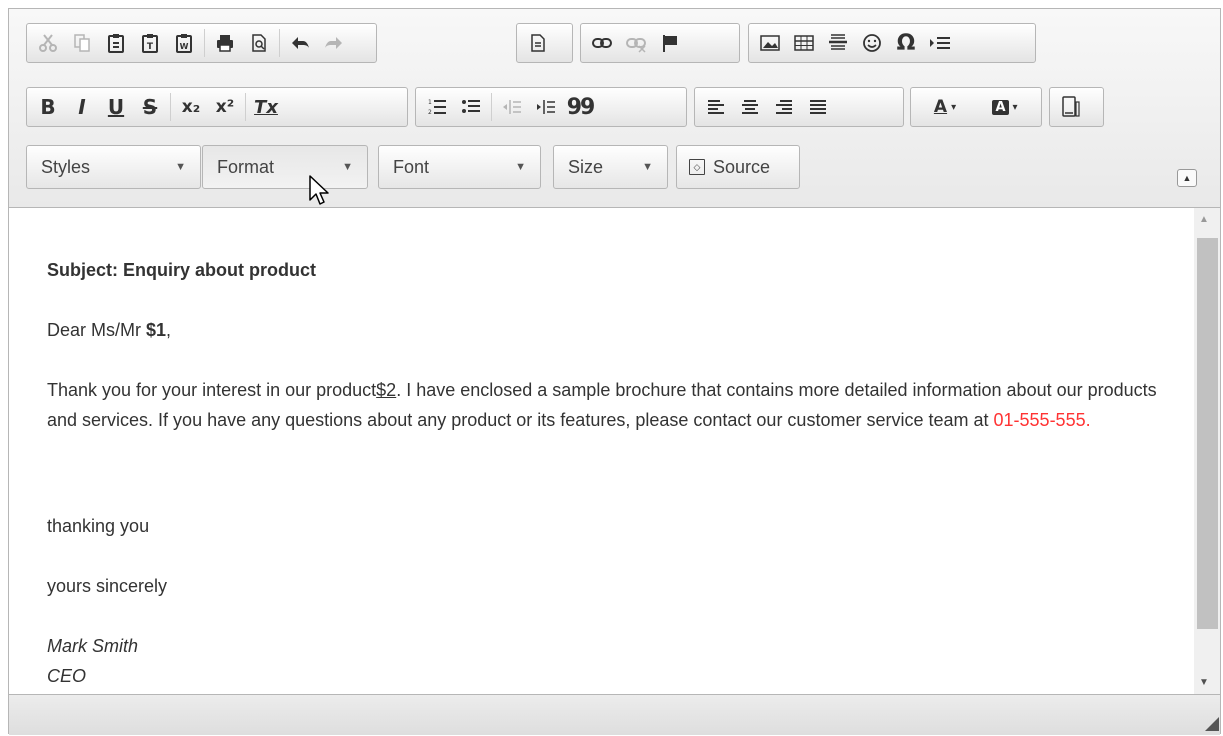 Image resolution: width=1223 pixels, height=736 pixels. Describe the element at coordinates (697, 167) in the screenshot. I see `source-icon: ◇` at that location.